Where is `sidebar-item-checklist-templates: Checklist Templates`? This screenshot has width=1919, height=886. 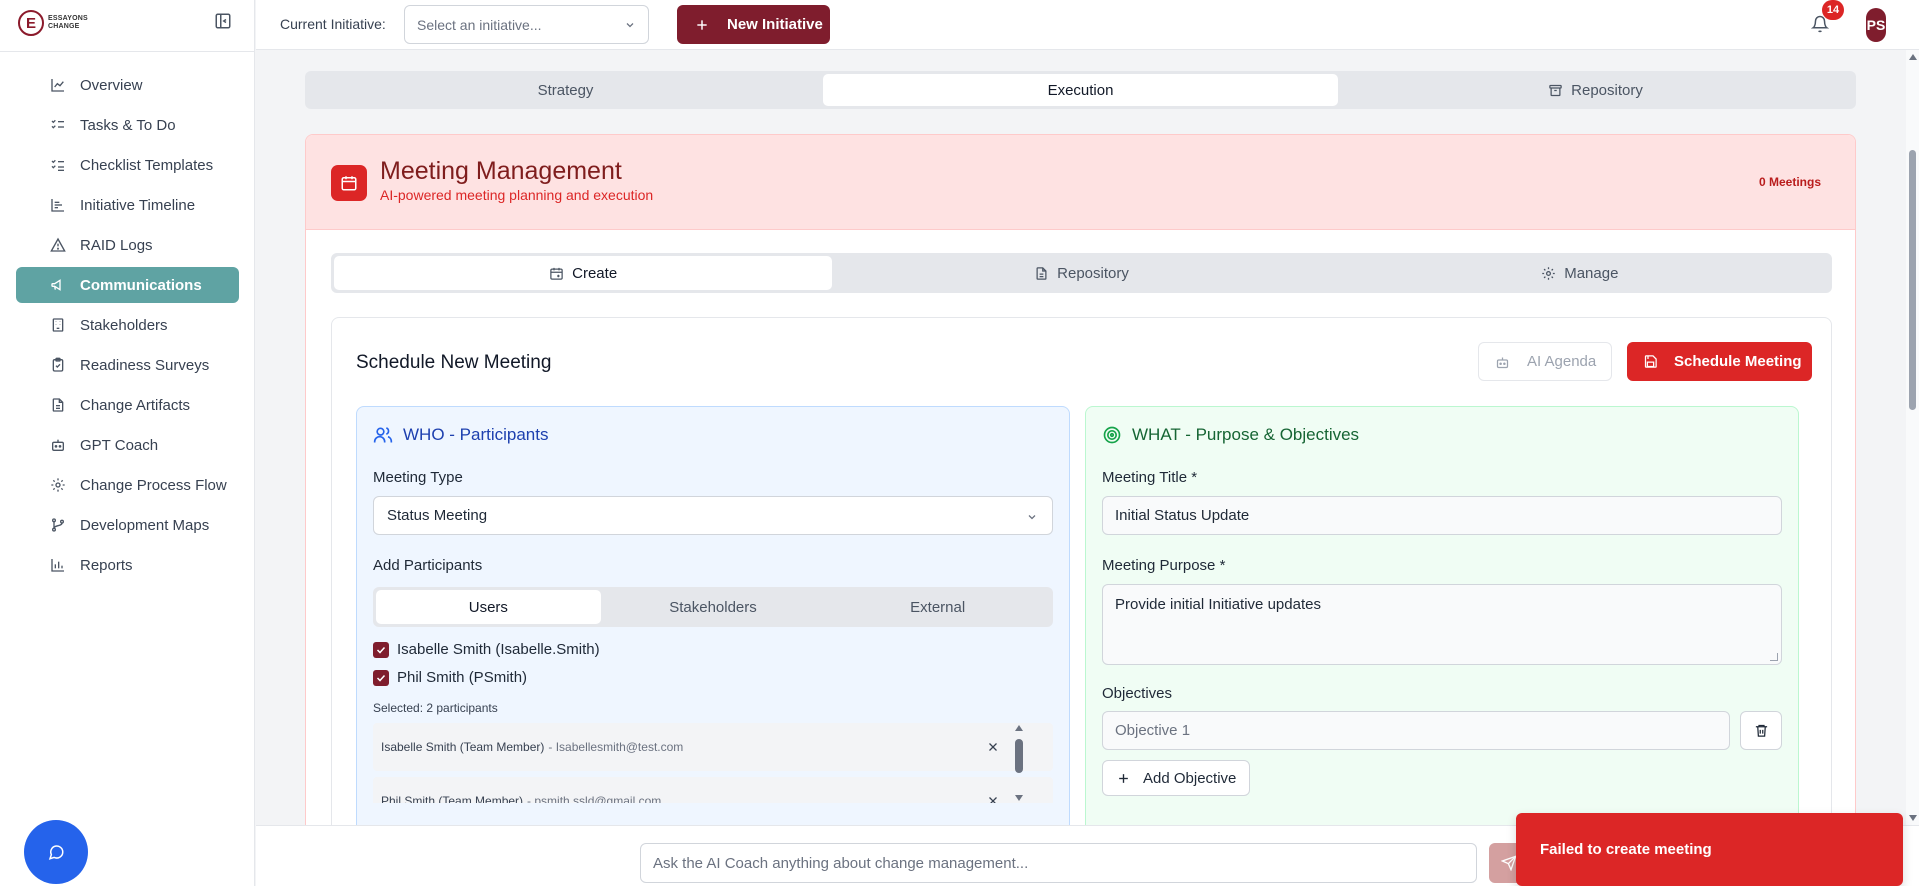
sidebar-item-checklist-templates: Checklist Templates is located at coordinates (127, 165).